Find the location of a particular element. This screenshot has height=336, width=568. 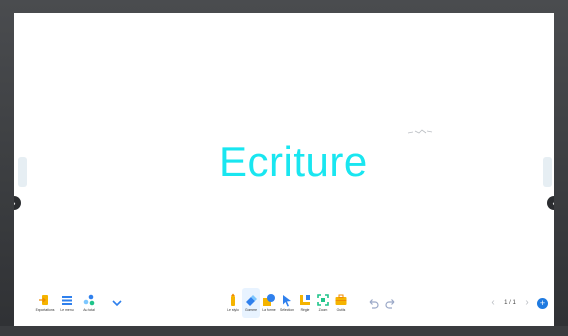

pen-tool-button: Le stylo is located at coordinates (233, 303).